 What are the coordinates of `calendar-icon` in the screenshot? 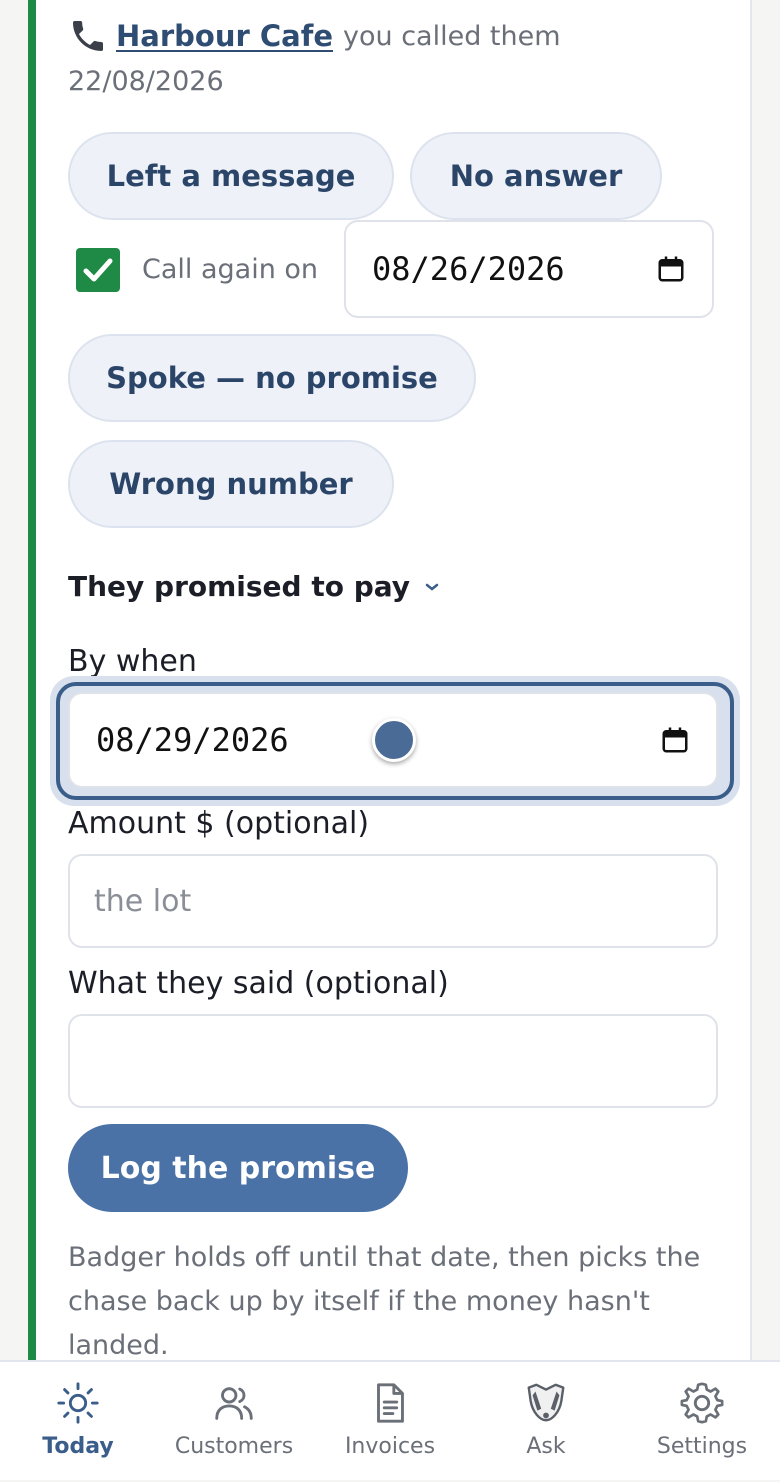 It's located at (671, 269).